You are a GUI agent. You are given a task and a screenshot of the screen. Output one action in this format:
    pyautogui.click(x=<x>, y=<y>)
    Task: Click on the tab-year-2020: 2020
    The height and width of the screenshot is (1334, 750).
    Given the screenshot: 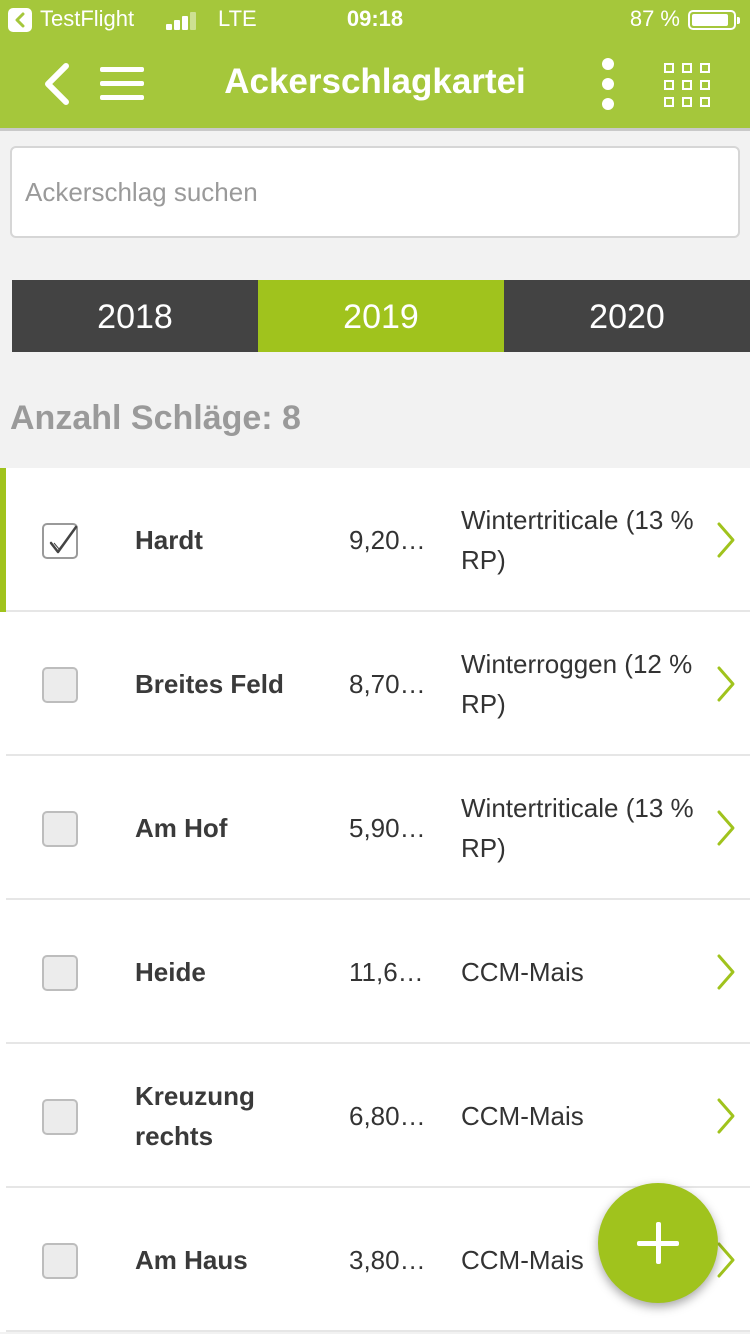 What is the action you would take?
    pyautogui.click(x=627, y=316)
    